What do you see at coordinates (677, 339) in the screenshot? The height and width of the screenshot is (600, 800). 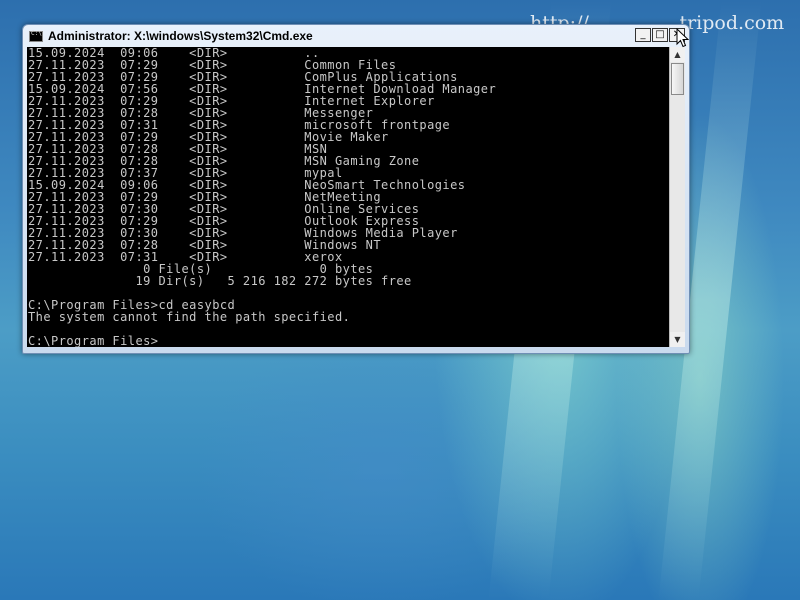 I see `scroll-down-arrow-icon: ▼` at bounding box center [677, 339].